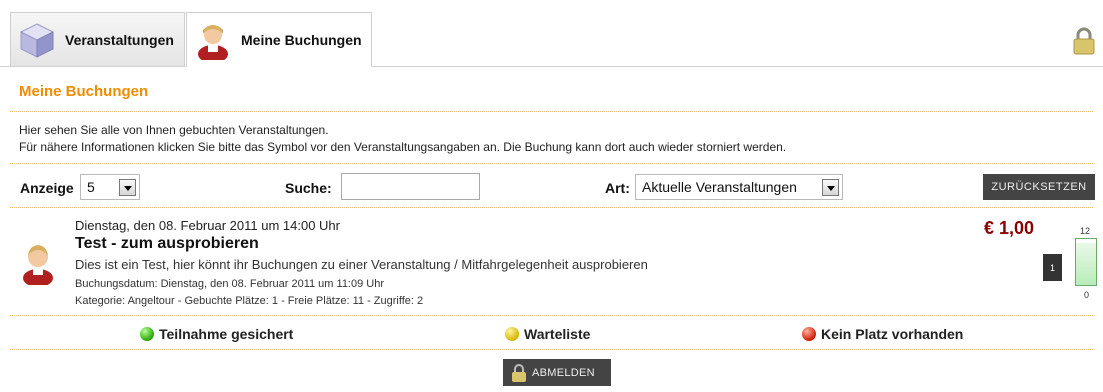 The width and height of the screenshot is (1103, 392). What do you see at coordinates (110, 187) in the screenshot?
I see `anzeige-select: 5` at bounding box center [110, 187].